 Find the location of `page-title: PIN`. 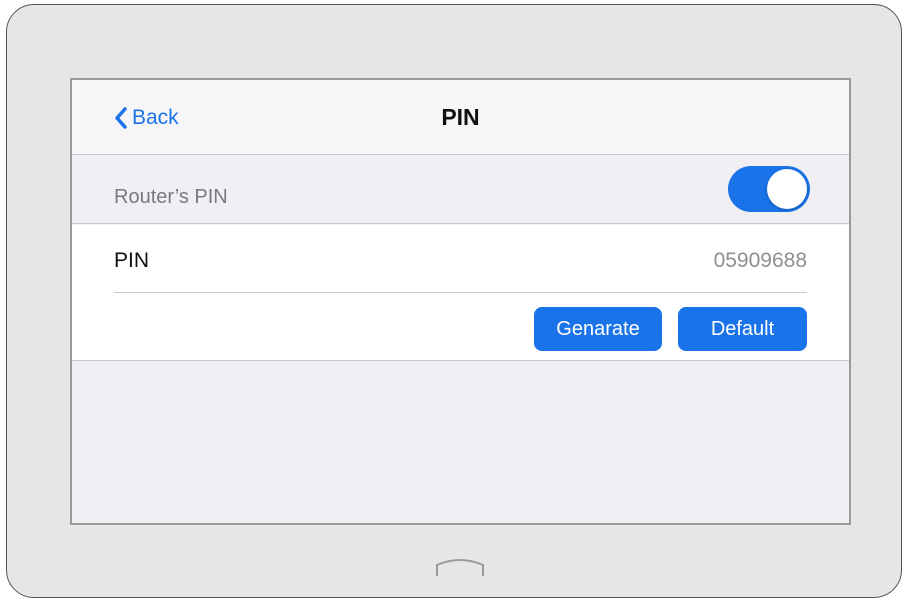

page-title: PIN is located at coordinates (460, 117).